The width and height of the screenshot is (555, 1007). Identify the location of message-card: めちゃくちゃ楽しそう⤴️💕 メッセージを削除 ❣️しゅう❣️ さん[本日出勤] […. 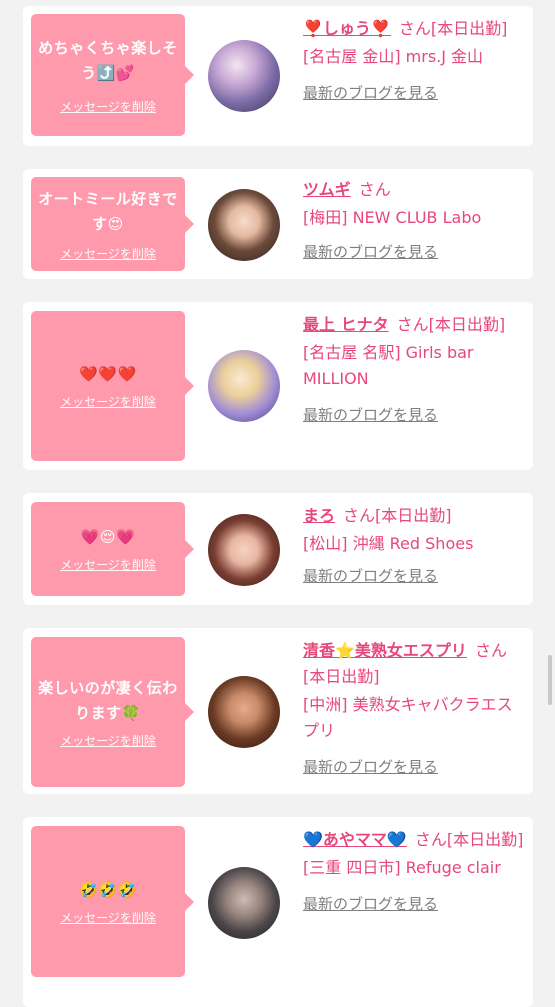
(278, 76).